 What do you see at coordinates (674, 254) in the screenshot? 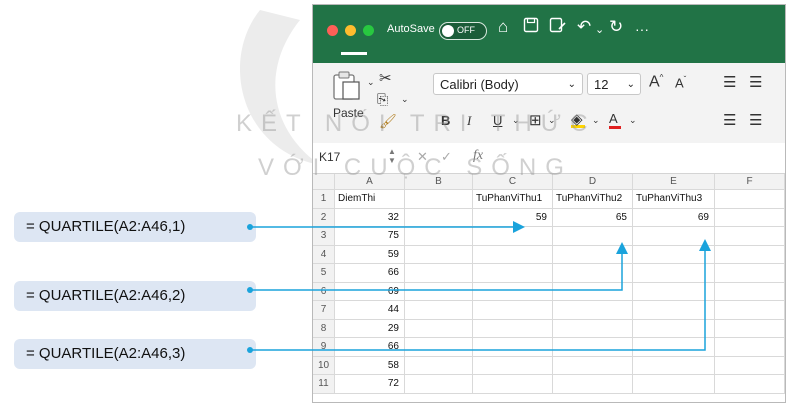
I see `cell-e4` at bounding box center [674, 254].